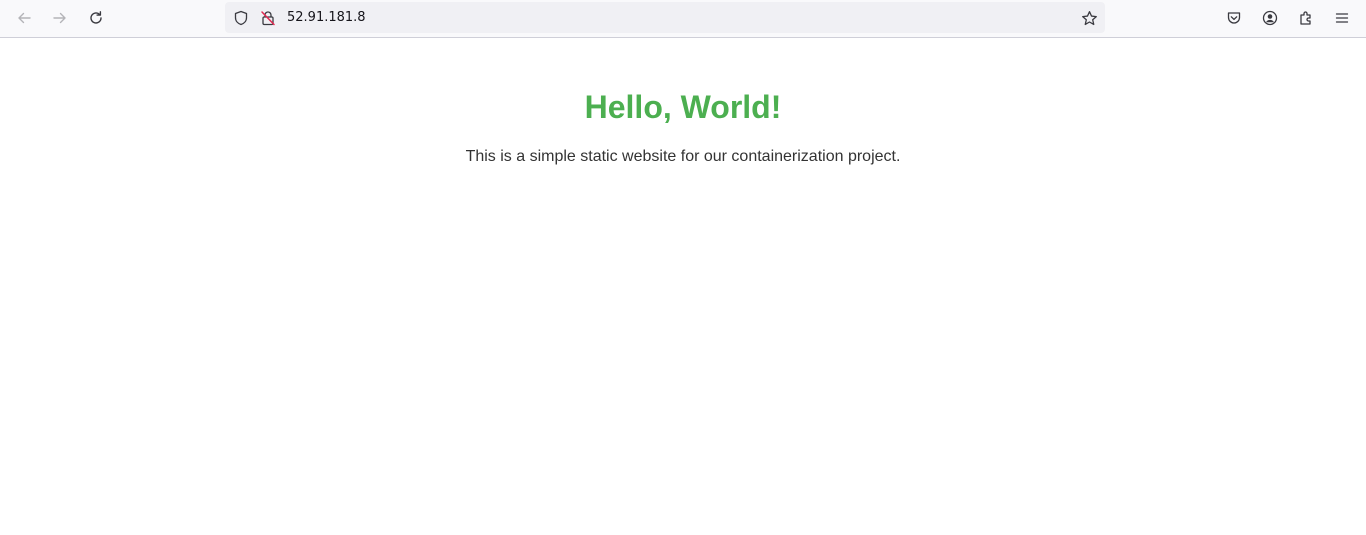  Describe the element at coordinates (665, 17) in the screenshot. I see `url-bar: 52.91.181.8` at that location.